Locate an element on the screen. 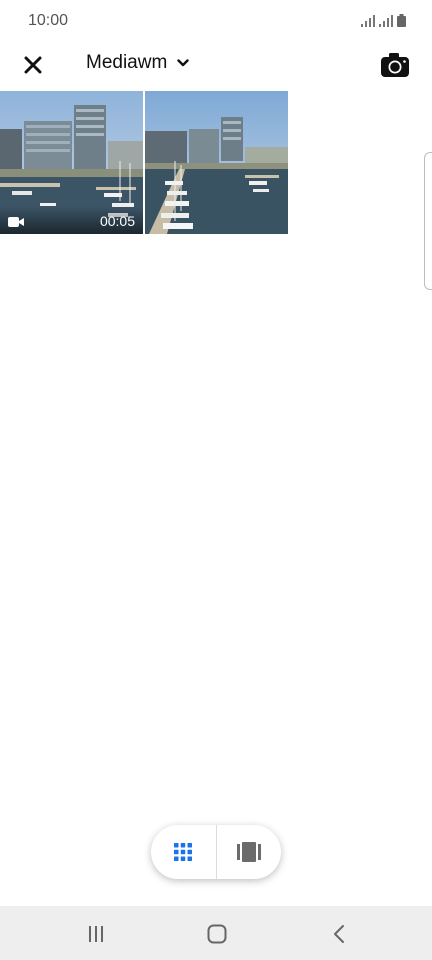 Image resolution: width=432 pixels, height=960 pixels. status-bar: 10:00 is located at coordinates (216, 22).